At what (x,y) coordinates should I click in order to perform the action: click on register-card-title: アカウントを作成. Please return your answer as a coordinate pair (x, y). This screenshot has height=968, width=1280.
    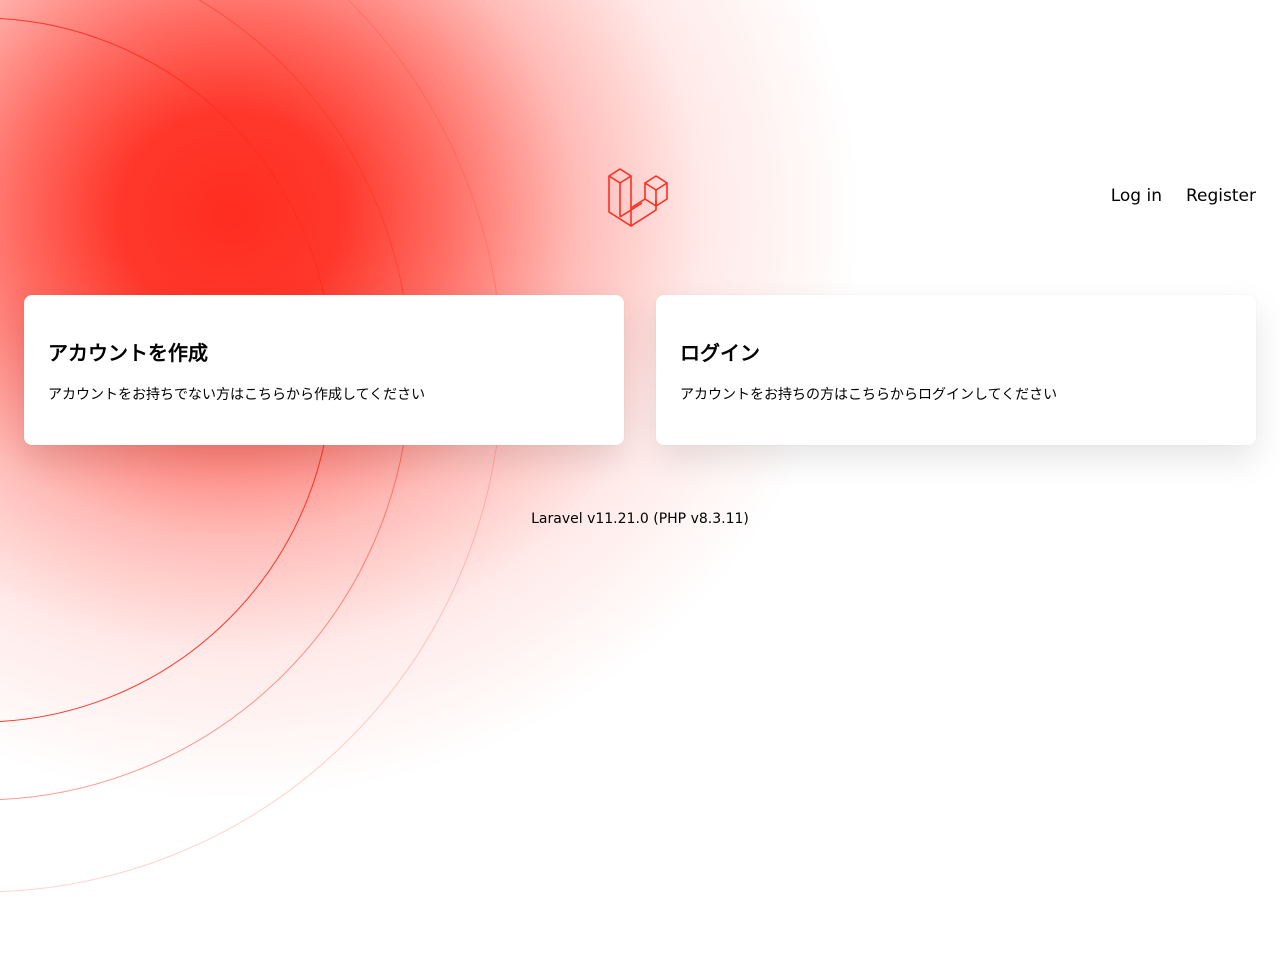
    Looking at the image, I should click on (128, 353).